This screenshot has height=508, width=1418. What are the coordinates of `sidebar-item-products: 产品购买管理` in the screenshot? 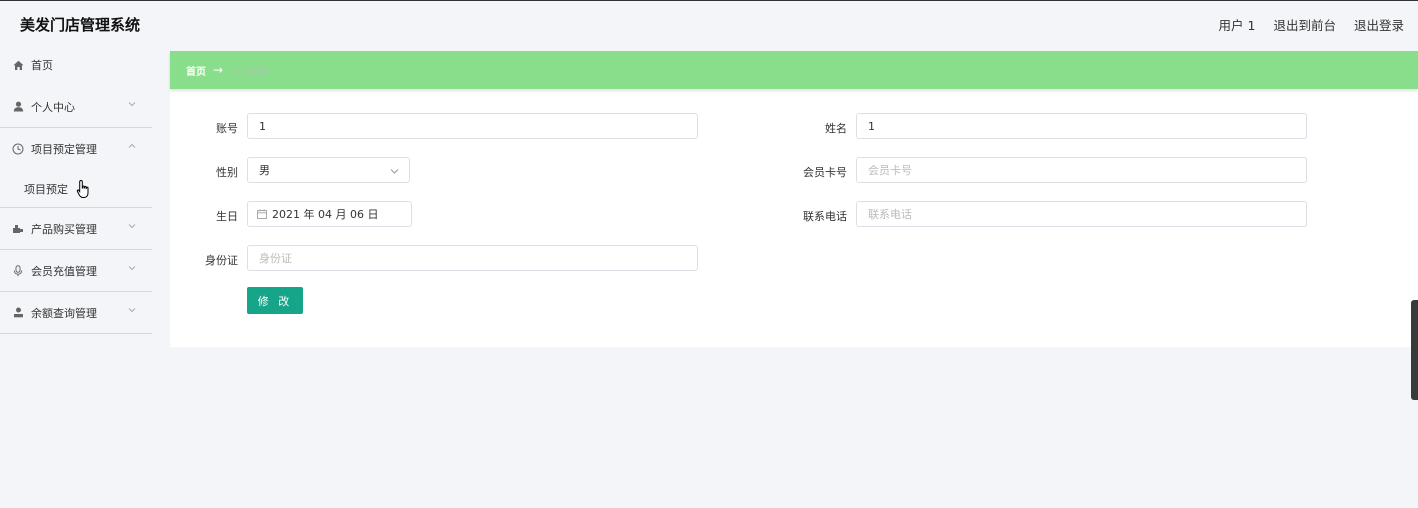 It's located at (76, 229).